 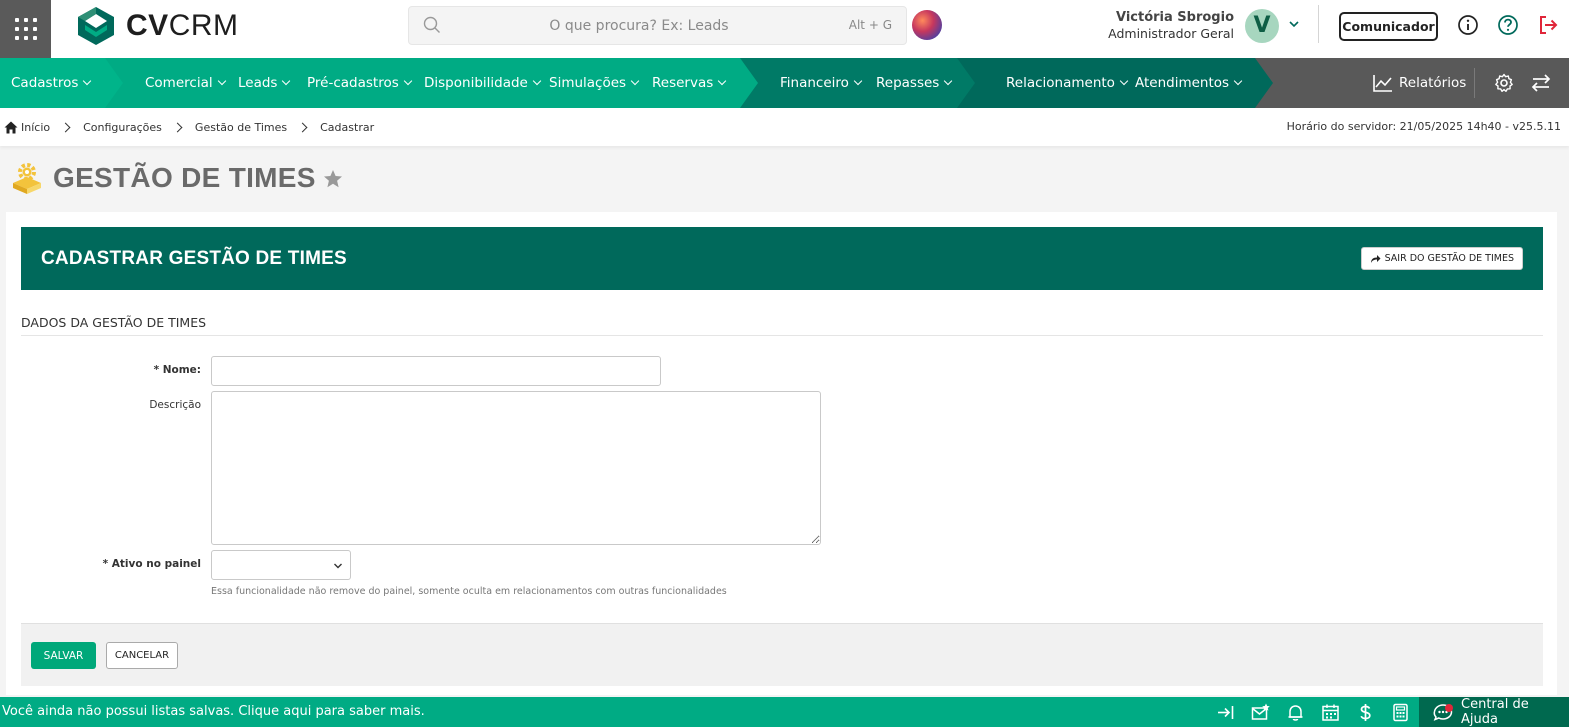 I want to click on share-arrow-icon, so click(x=1375, y=258).